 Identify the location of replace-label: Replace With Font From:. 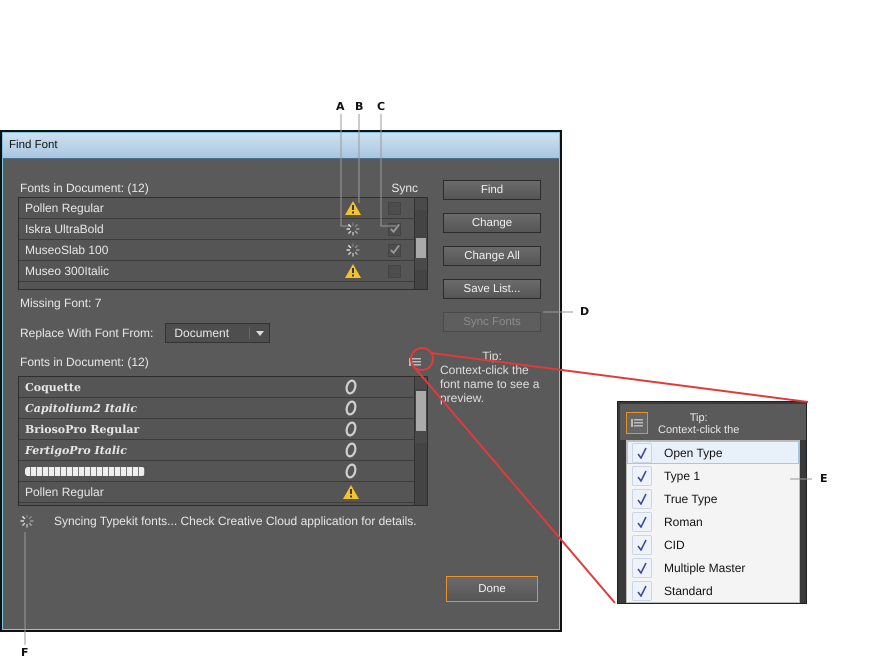
(87, 333).